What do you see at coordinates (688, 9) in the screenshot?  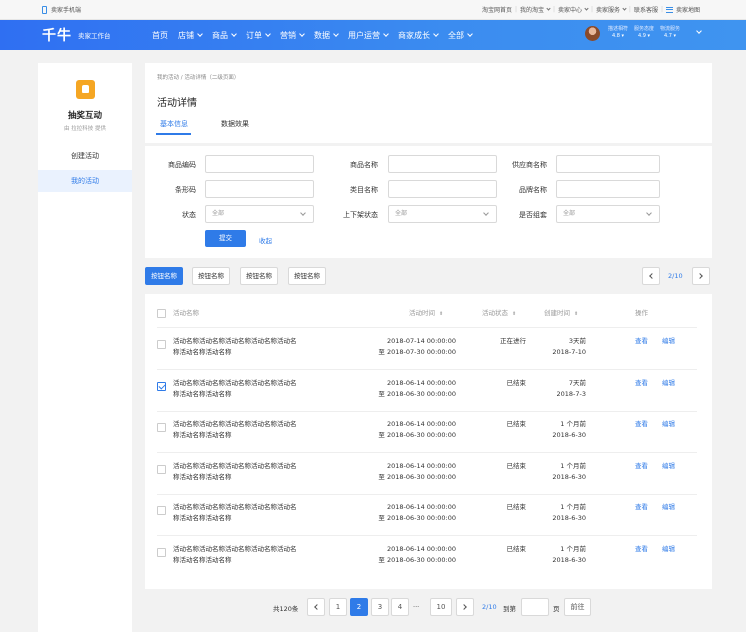 I see `top-link-seller-map: 卖家地图` at bounding box center [688, 9].